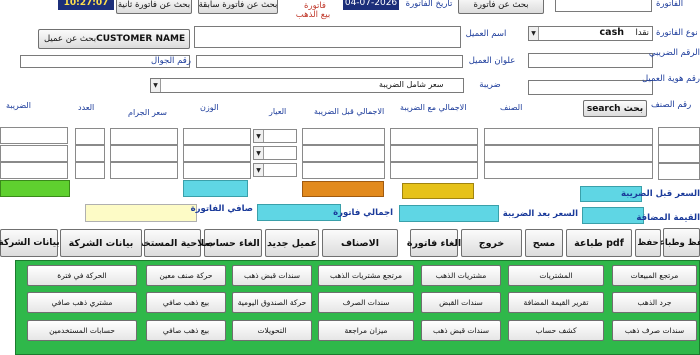 The width and height of the screenshot is (700, 355). I want to click on invoice-total-box, so click(449, 213).